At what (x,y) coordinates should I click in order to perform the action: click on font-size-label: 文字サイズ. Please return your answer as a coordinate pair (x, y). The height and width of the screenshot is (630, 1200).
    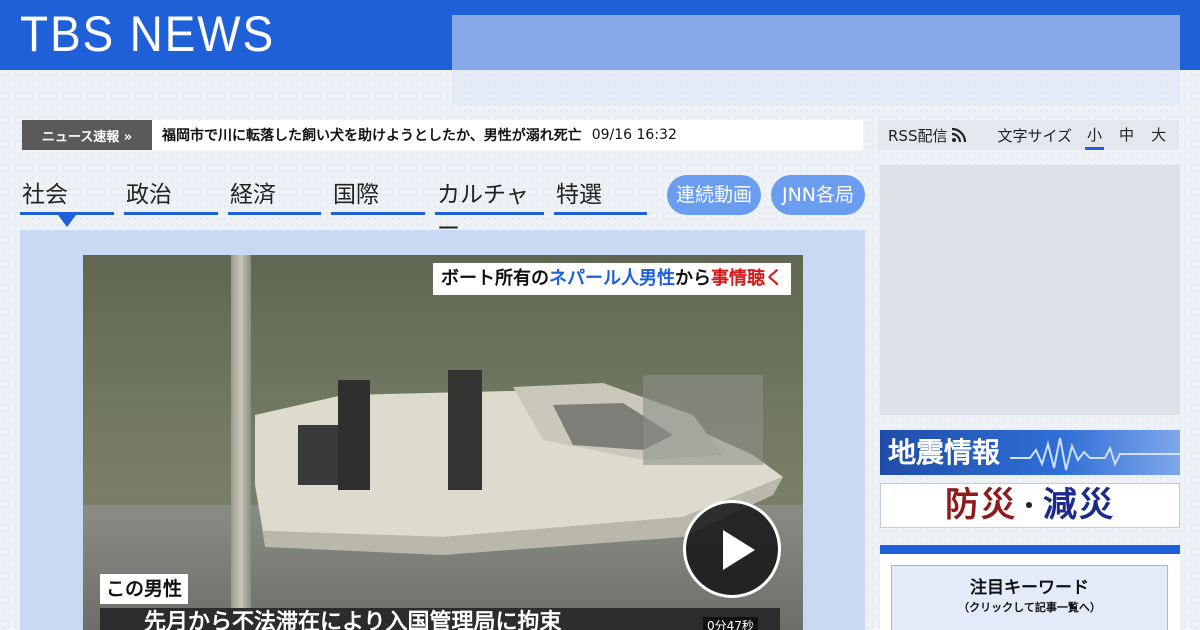
    Looking at the image, I should click on (1035, 135).